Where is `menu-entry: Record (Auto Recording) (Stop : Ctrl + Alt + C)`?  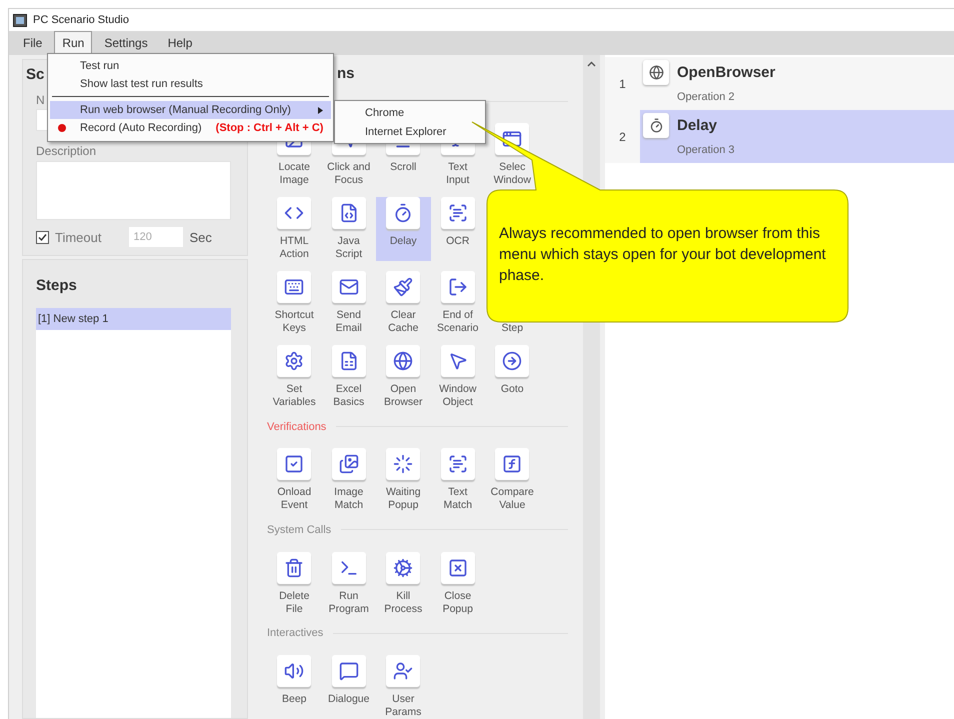
menu-entry: Record (Auto Recording) (Stop : Ctrl + Alt + C) is located at coordinates (190, 128).